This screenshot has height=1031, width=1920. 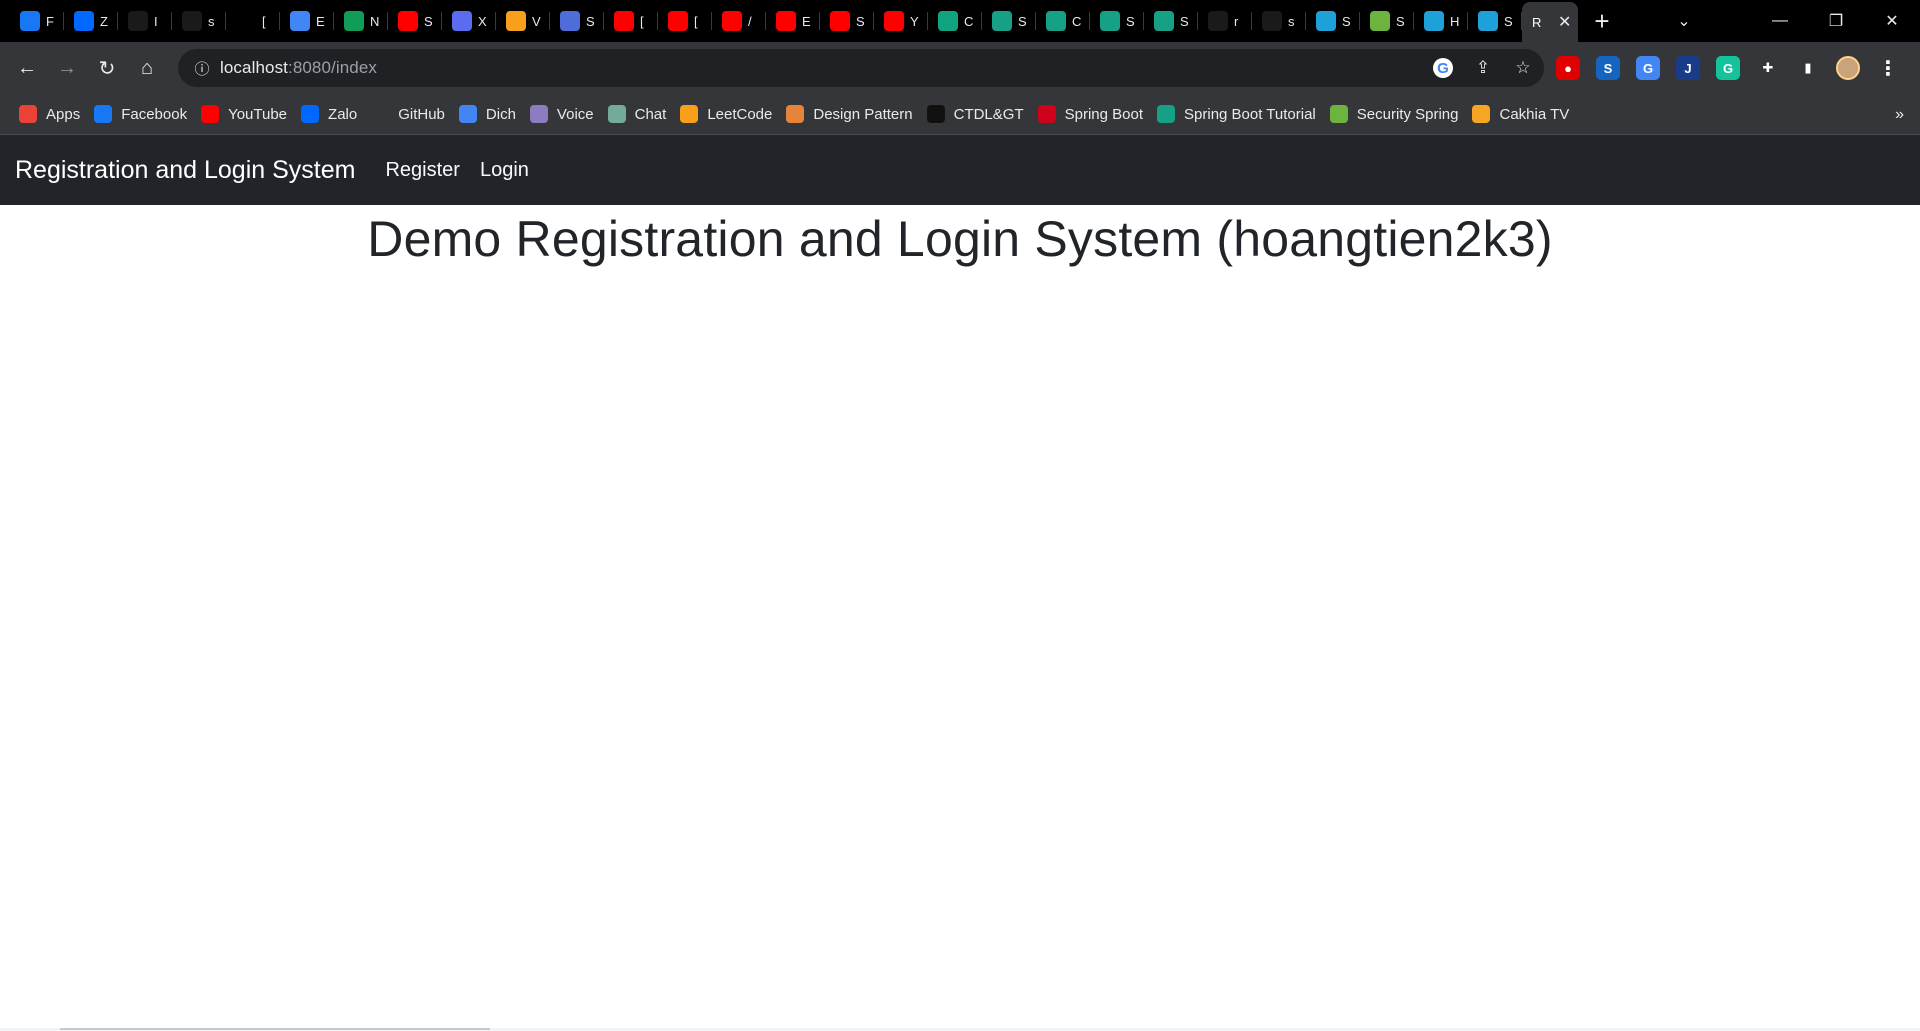 I want to click on tab-strip: F Z Is[E N S X V S[[/ E S Y C S C S Sr s S S H S R ✕ + ⌄ — ❐ ✕, so click(x=960, y=21).